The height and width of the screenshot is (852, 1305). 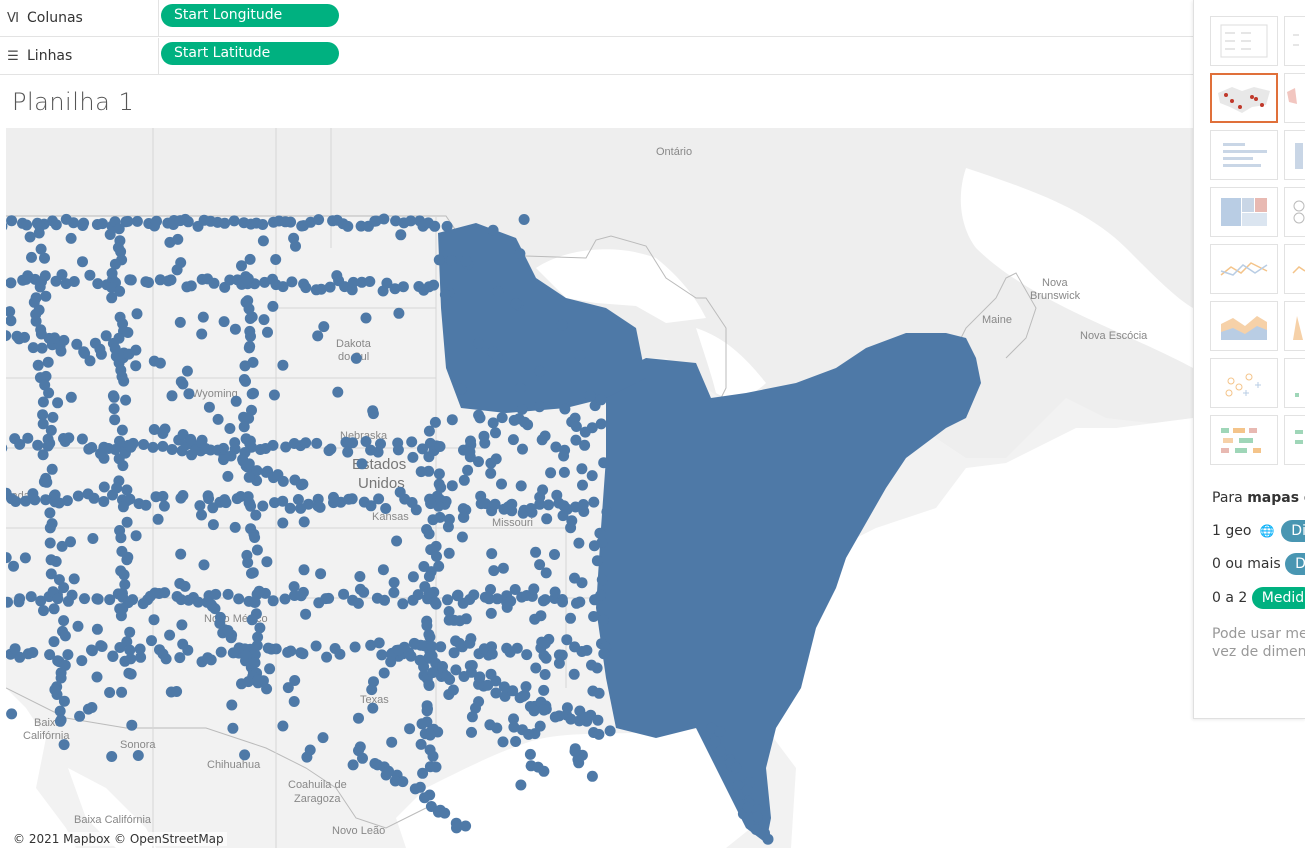 I want to click on start-latitude-pill: Start Latitude, so click(x=250, y=53).